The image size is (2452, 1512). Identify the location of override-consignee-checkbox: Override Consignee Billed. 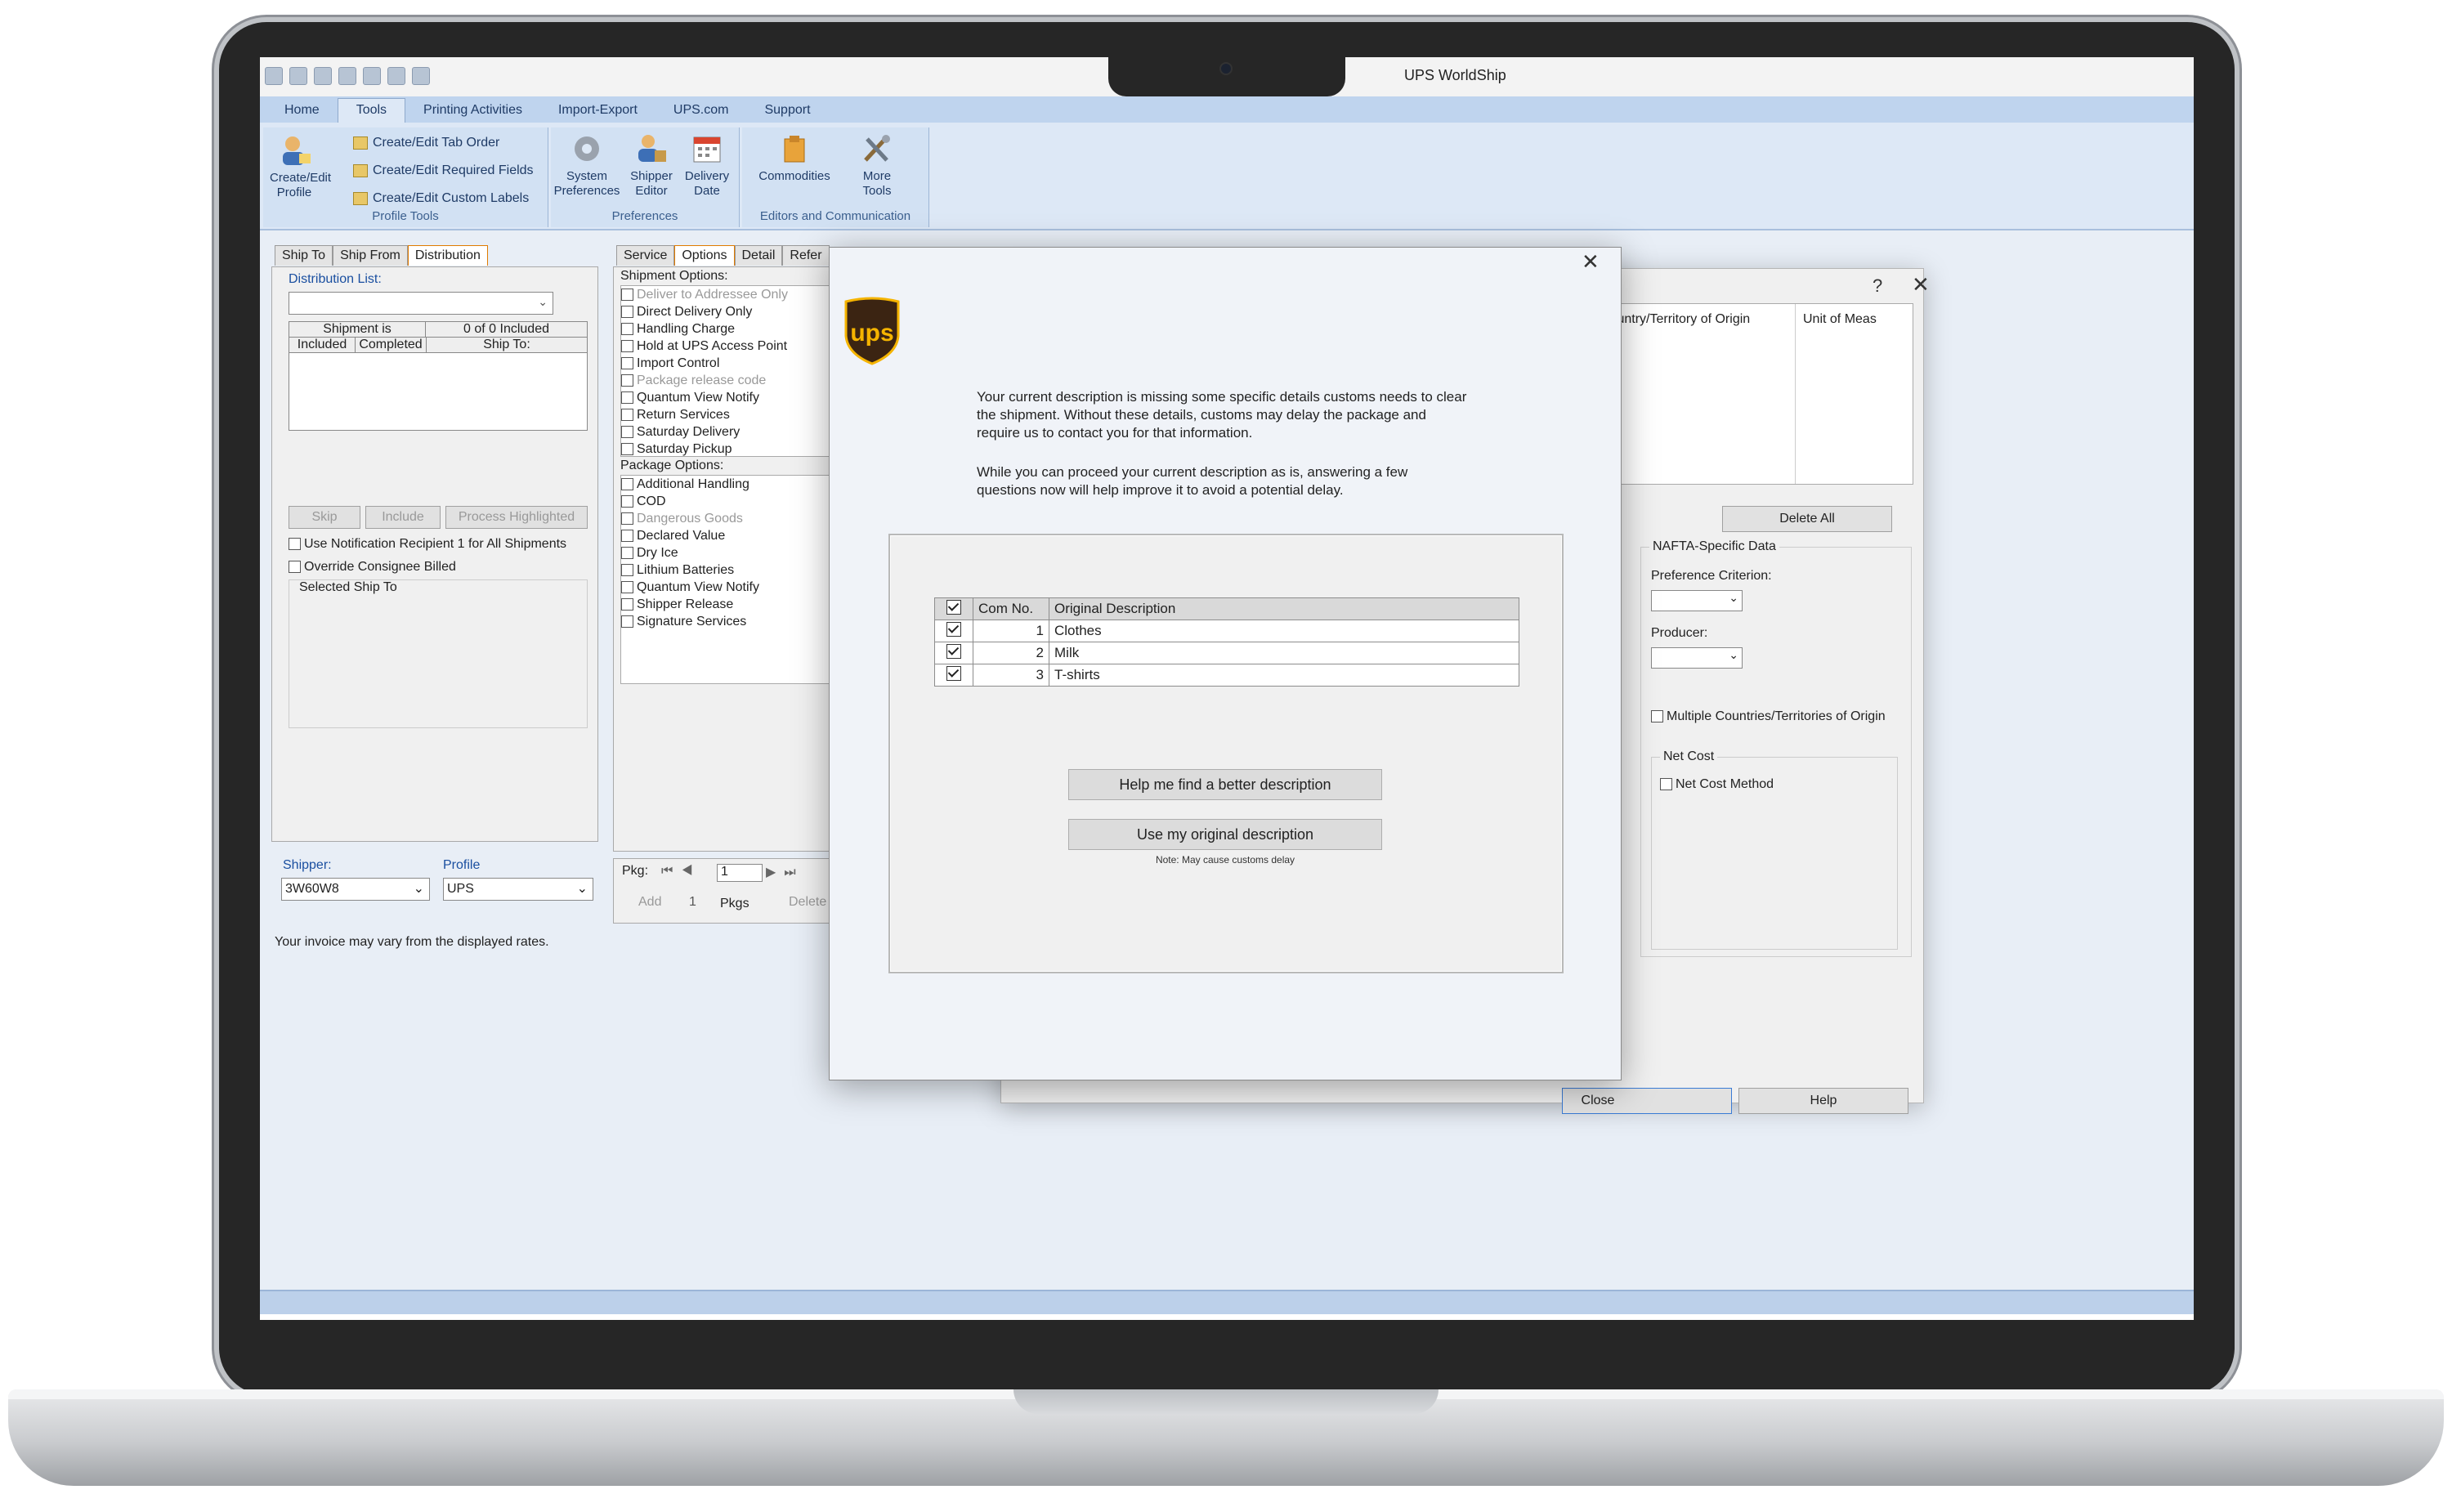
(372, 567).